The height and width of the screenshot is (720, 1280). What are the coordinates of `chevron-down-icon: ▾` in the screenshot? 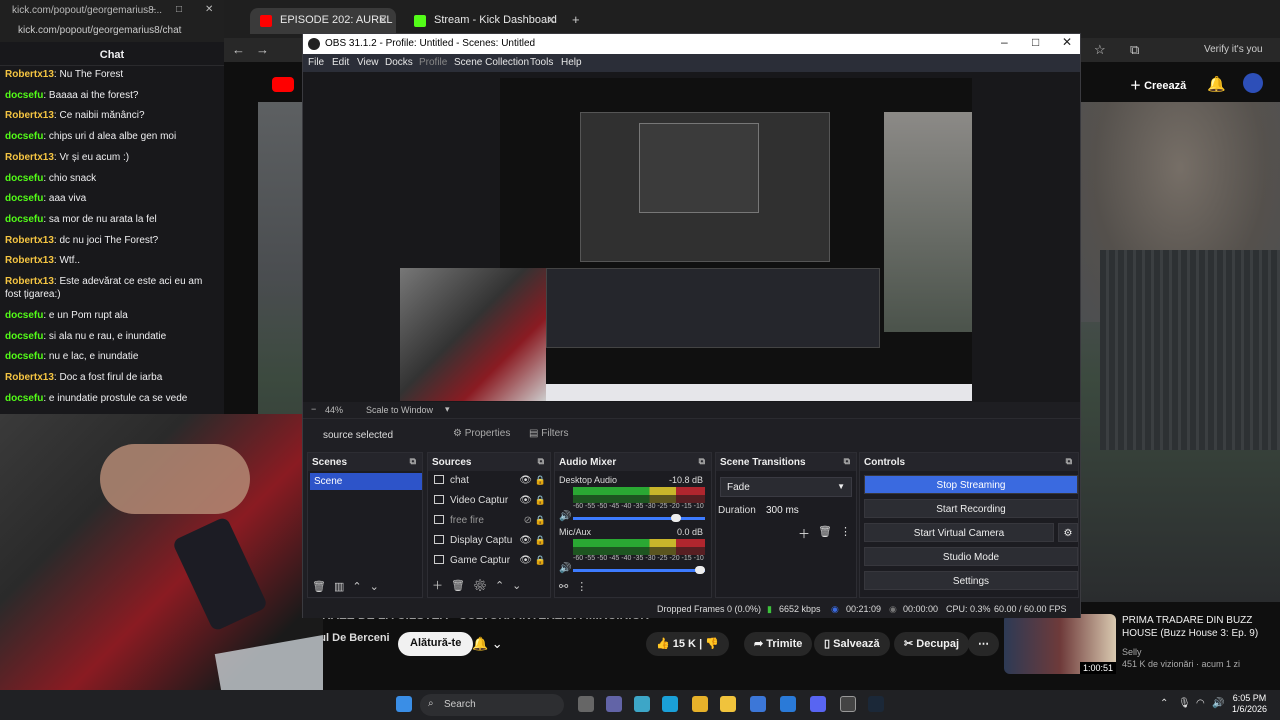 It's located at (447, 409).